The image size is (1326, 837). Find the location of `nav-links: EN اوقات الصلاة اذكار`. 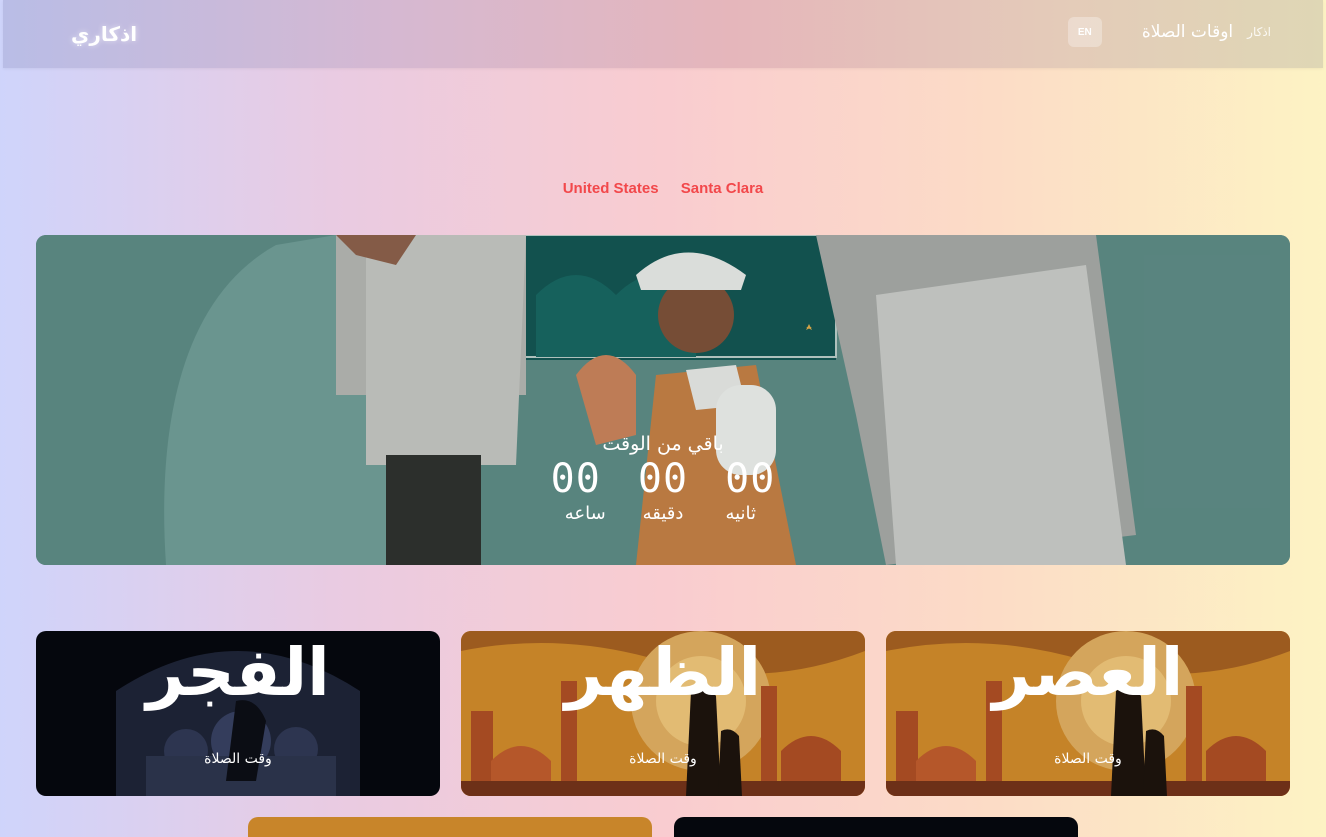

nav-links: EN اوقات الصلاة اذكار is located at coordinates (1169, 32).